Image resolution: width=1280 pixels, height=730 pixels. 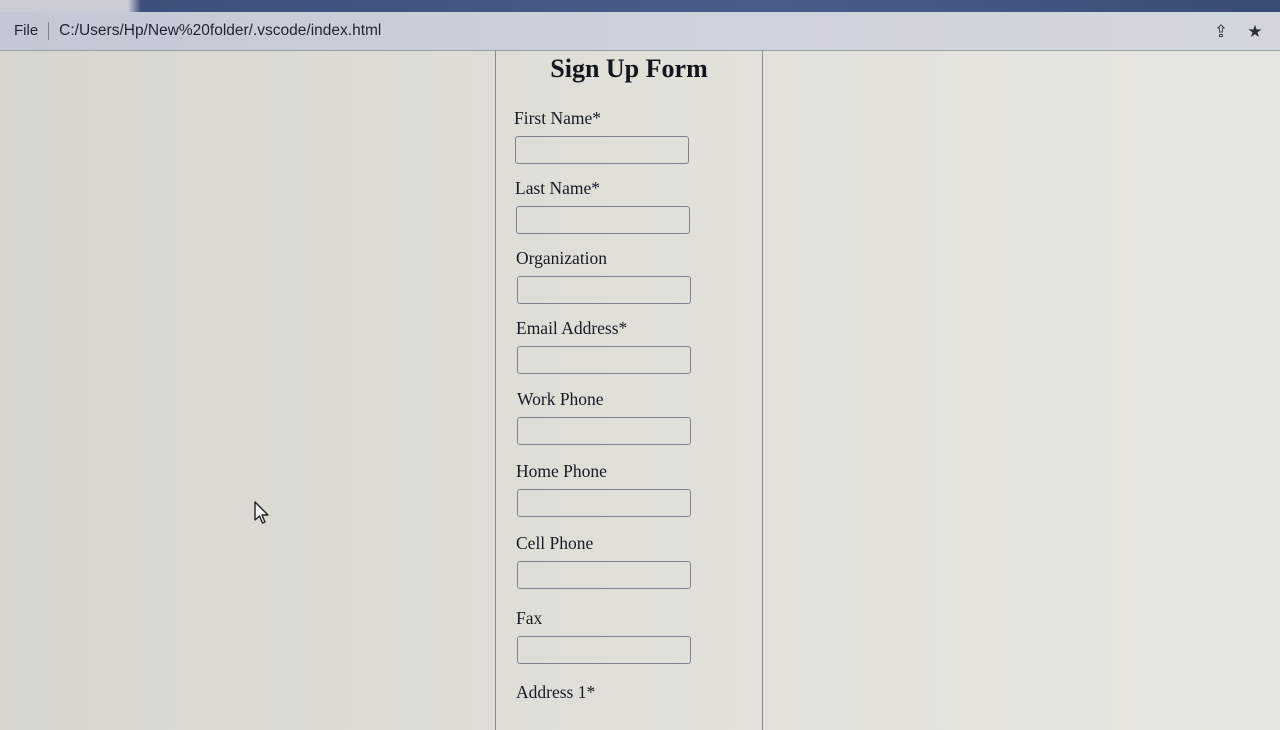 What do you see at coordinates (562, 258) in the screenshot?
I see `organization-label: Organization` at bounding box center [562, 258].